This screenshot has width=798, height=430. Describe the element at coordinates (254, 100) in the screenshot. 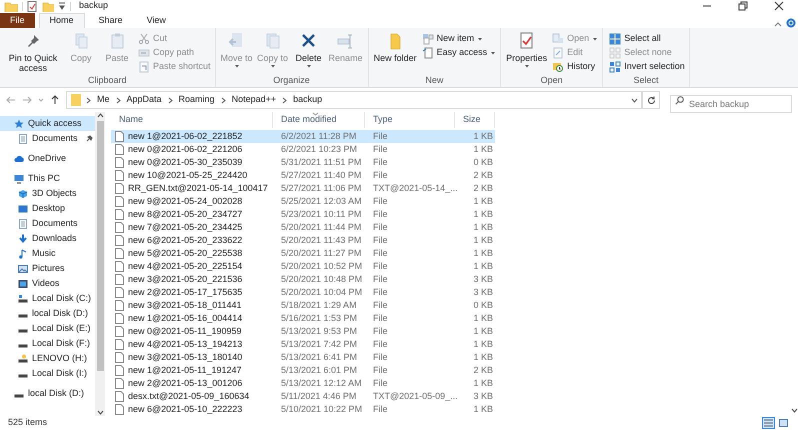

I see `breadcrumb: Notepad++` at that location.